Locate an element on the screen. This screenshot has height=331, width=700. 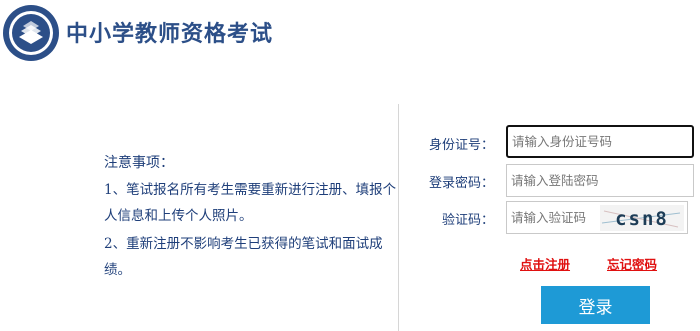
site-title: 中小学教师资格考试 is located at coordinates (170, 34).